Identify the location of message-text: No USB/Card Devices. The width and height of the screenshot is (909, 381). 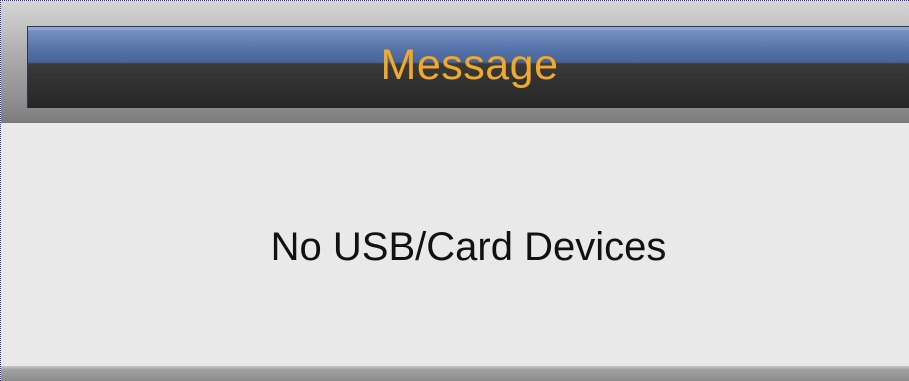
(468, 247).